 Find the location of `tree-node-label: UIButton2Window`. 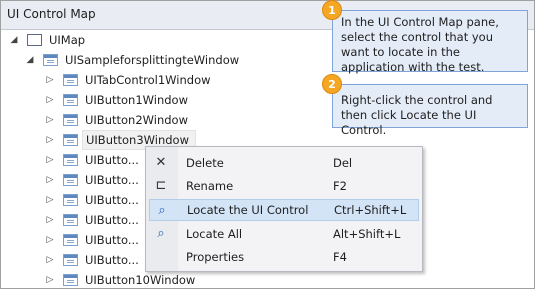

tree-node-label: UIButton2Window is located at coordinates (136, 120).